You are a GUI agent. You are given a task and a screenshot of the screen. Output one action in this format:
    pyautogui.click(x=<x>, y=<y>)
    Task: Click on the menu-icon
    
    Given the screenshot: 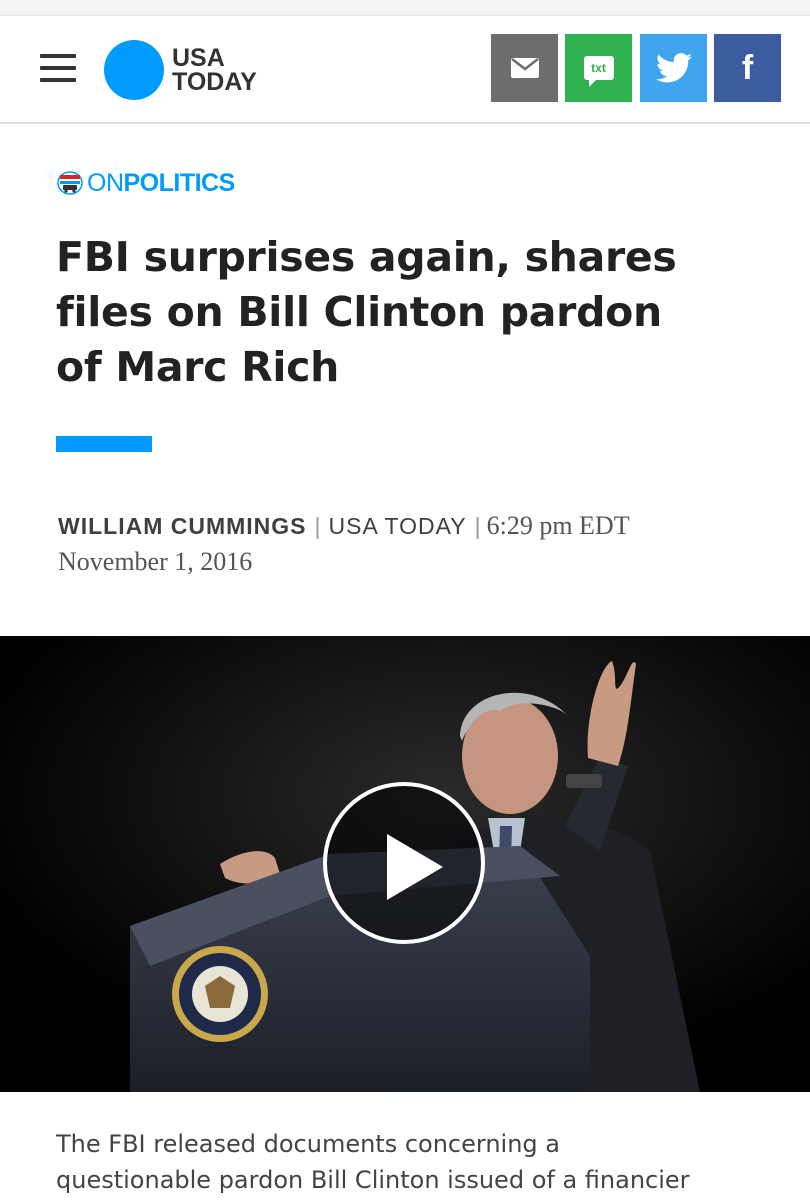 What is the action you would take?
    pyautogui.click(x=59, y=69)
    